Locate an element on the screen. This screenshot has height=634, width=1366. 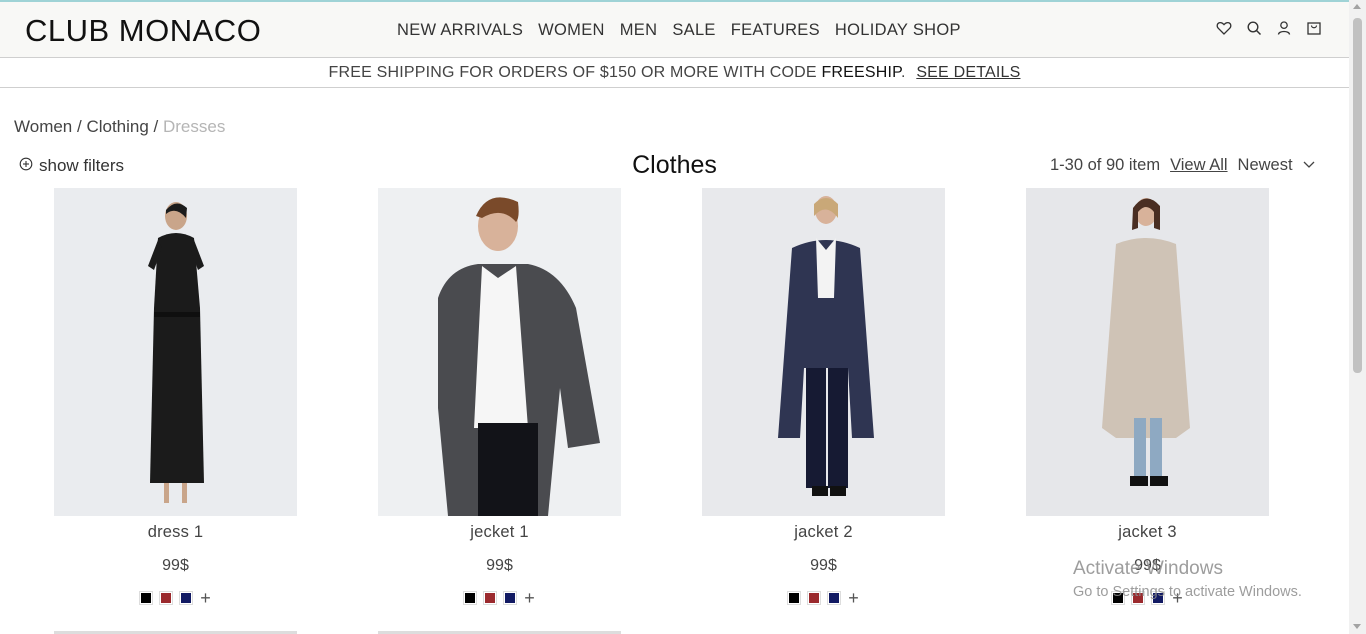
product-card: jecket 1 99$ + is located at coordinates (499, 397).